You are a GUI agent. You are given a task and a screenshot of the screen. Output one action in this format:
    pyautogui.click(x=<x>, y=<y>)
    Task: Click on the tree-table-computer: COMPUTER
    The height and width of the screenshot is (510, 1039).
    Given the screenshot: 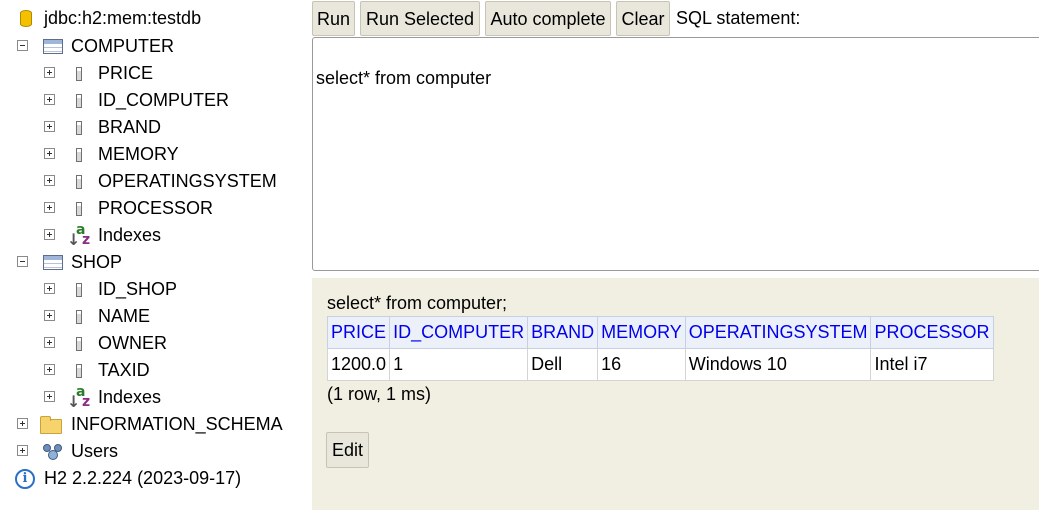 What is the action you would take?
    pyautogui.click(x=150, y=46)
    